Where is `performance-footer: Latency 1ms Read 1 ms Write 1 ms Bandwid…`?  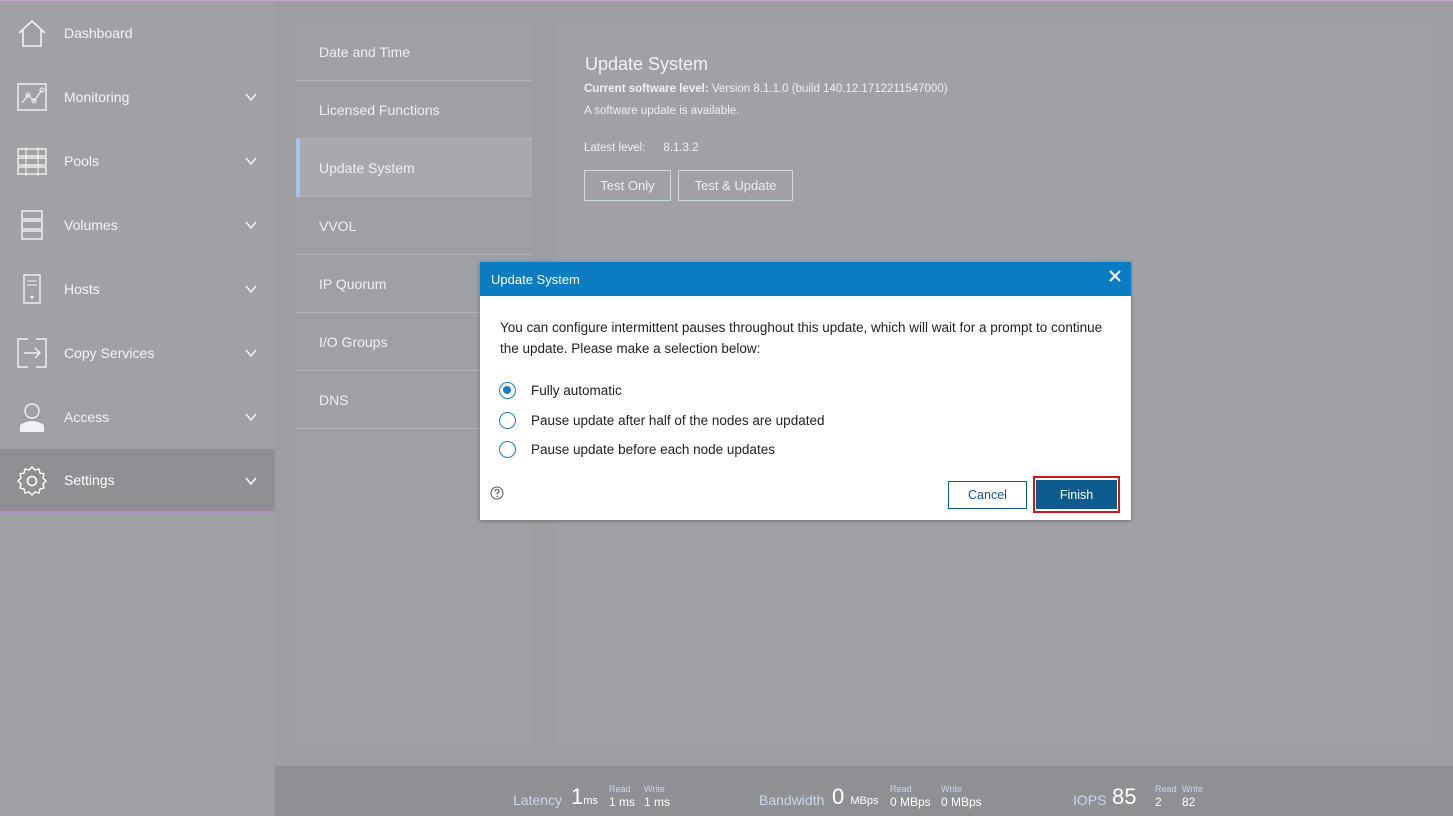
performance-footer: Latency 1ms Read 1 ms Write 1 ms Bandwid… is located at coordinates (864, 791).